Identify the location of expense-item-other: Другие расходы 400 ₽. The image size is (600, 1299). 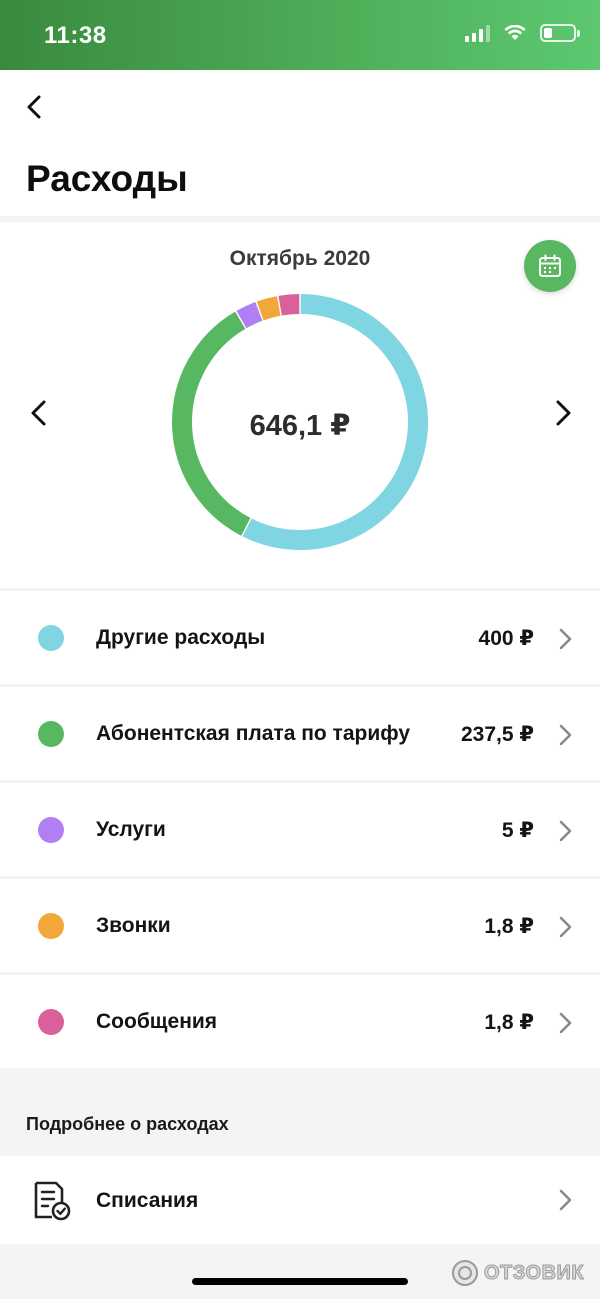
(300, 637).